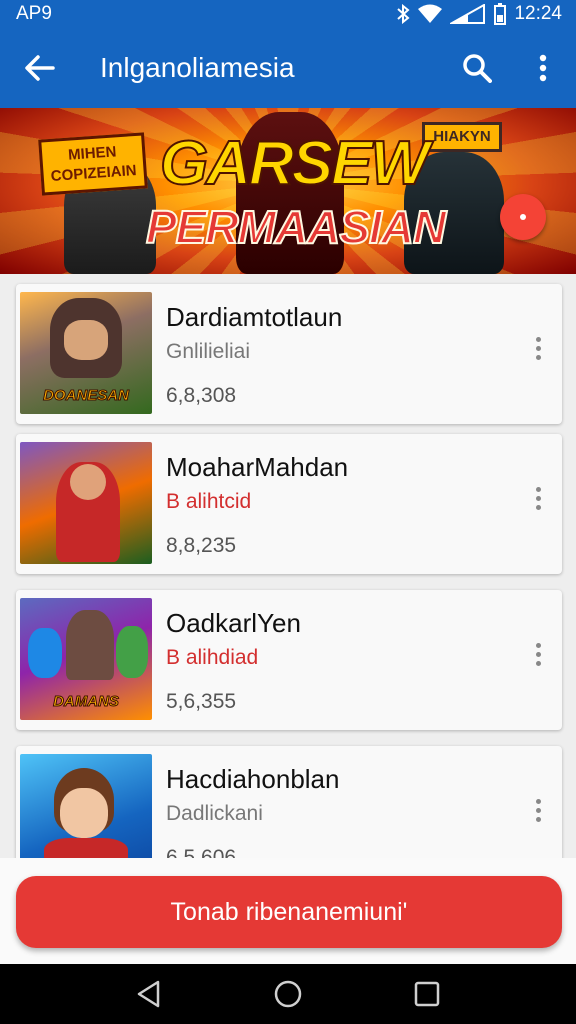  Describe the element at coordinates (500, 14) in the screenshot. I see `battery-icon` at that location.